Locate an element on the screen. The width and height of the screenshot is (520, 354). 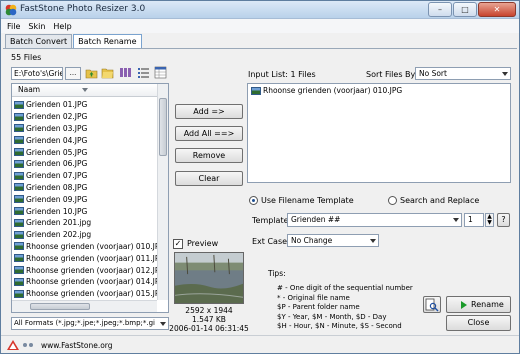
search-replace-radio is located at coordinates (392, 200).